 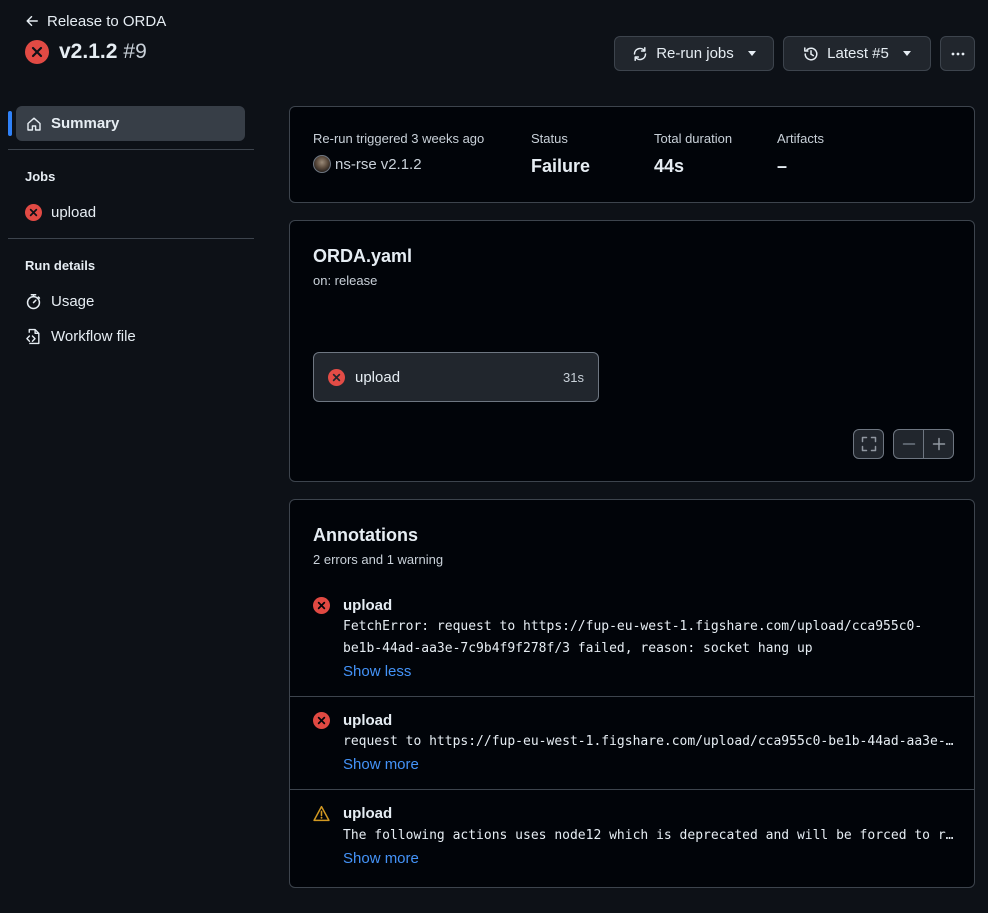 I want to click on annotations-summary: 2 errors and 1 warning, so click(x=378, y=559).